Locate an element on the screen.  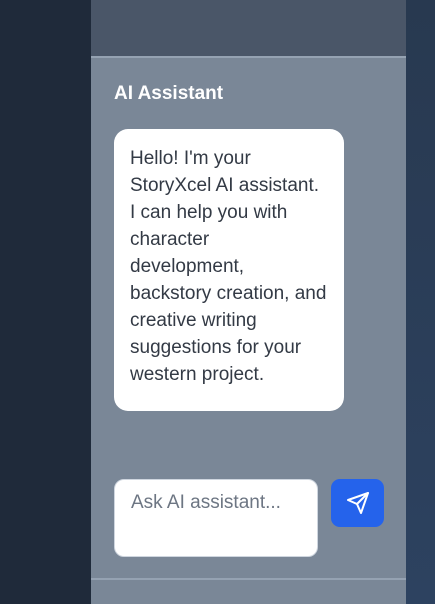
send-icon is located at coordinates (357, 503).